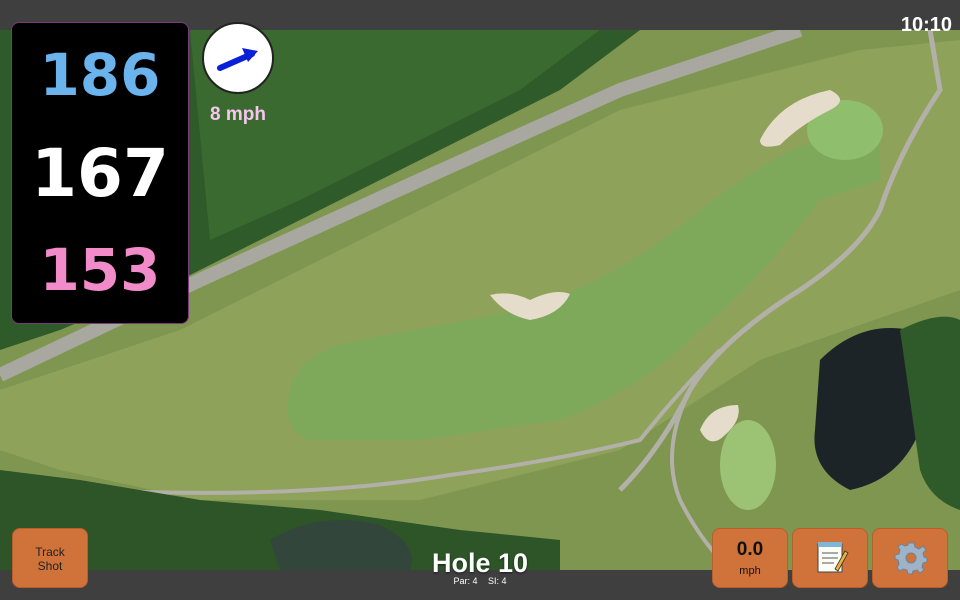  What do you see at coordinates (926, 25) in the screenshot?
I see `clock: 10:10` at bounding box center [926, 25].